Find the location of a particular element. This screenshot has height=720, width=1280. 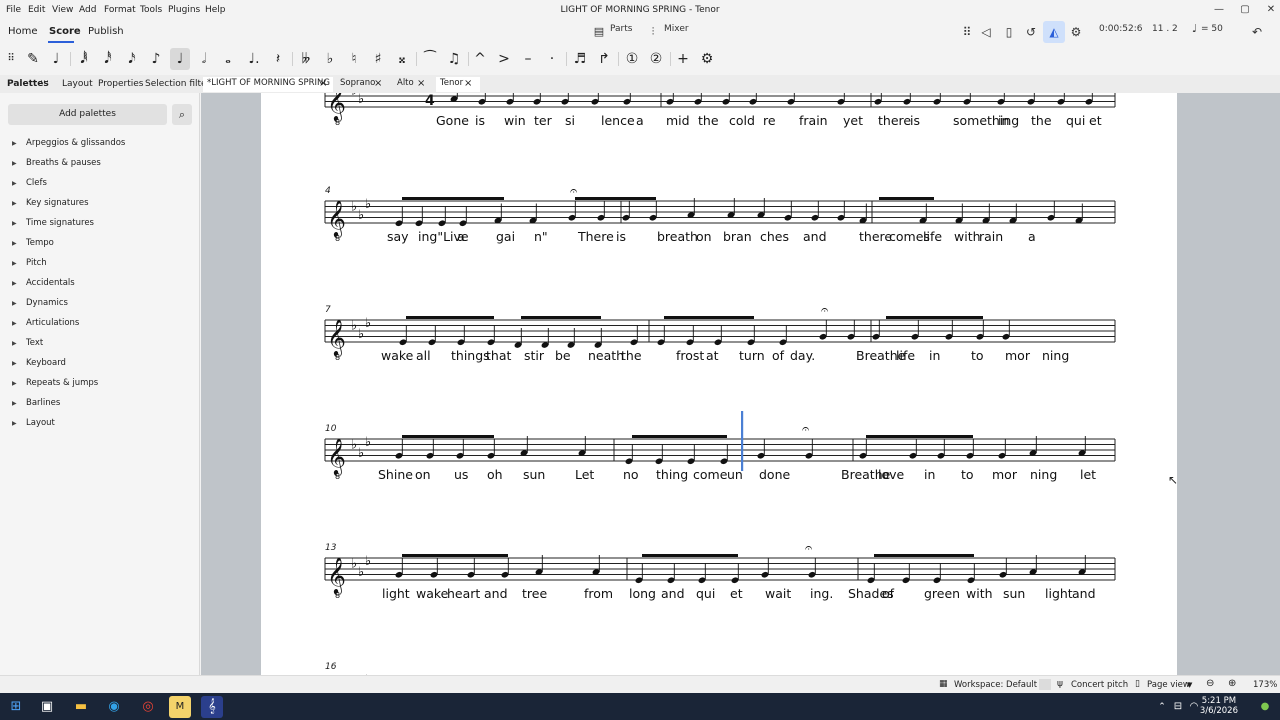

quarter-note-icon: ♩ is located at coordinates (180, 59).